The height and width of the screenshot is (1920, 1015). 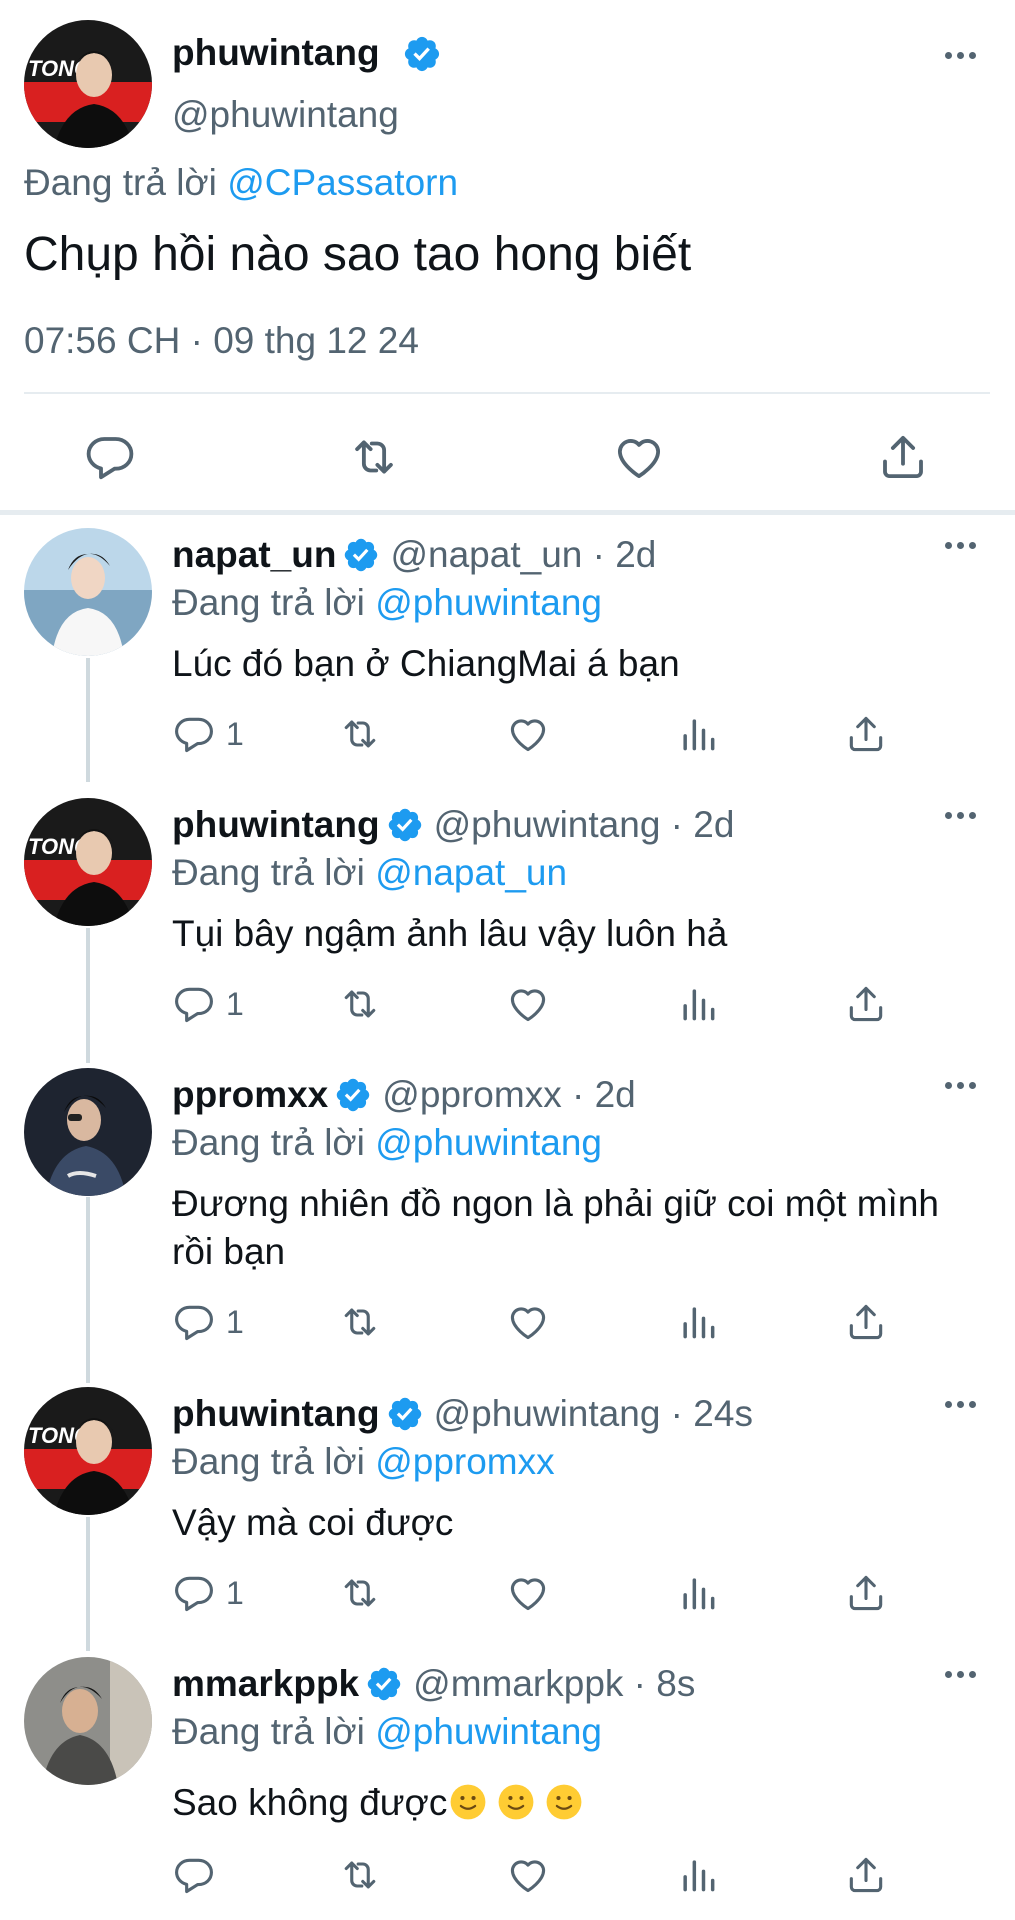 What do you see at coordinates (508, 1095) in the screenshot?
I see `handle-time: @ppromxx · 2d` at bounding box center [508, 1095].